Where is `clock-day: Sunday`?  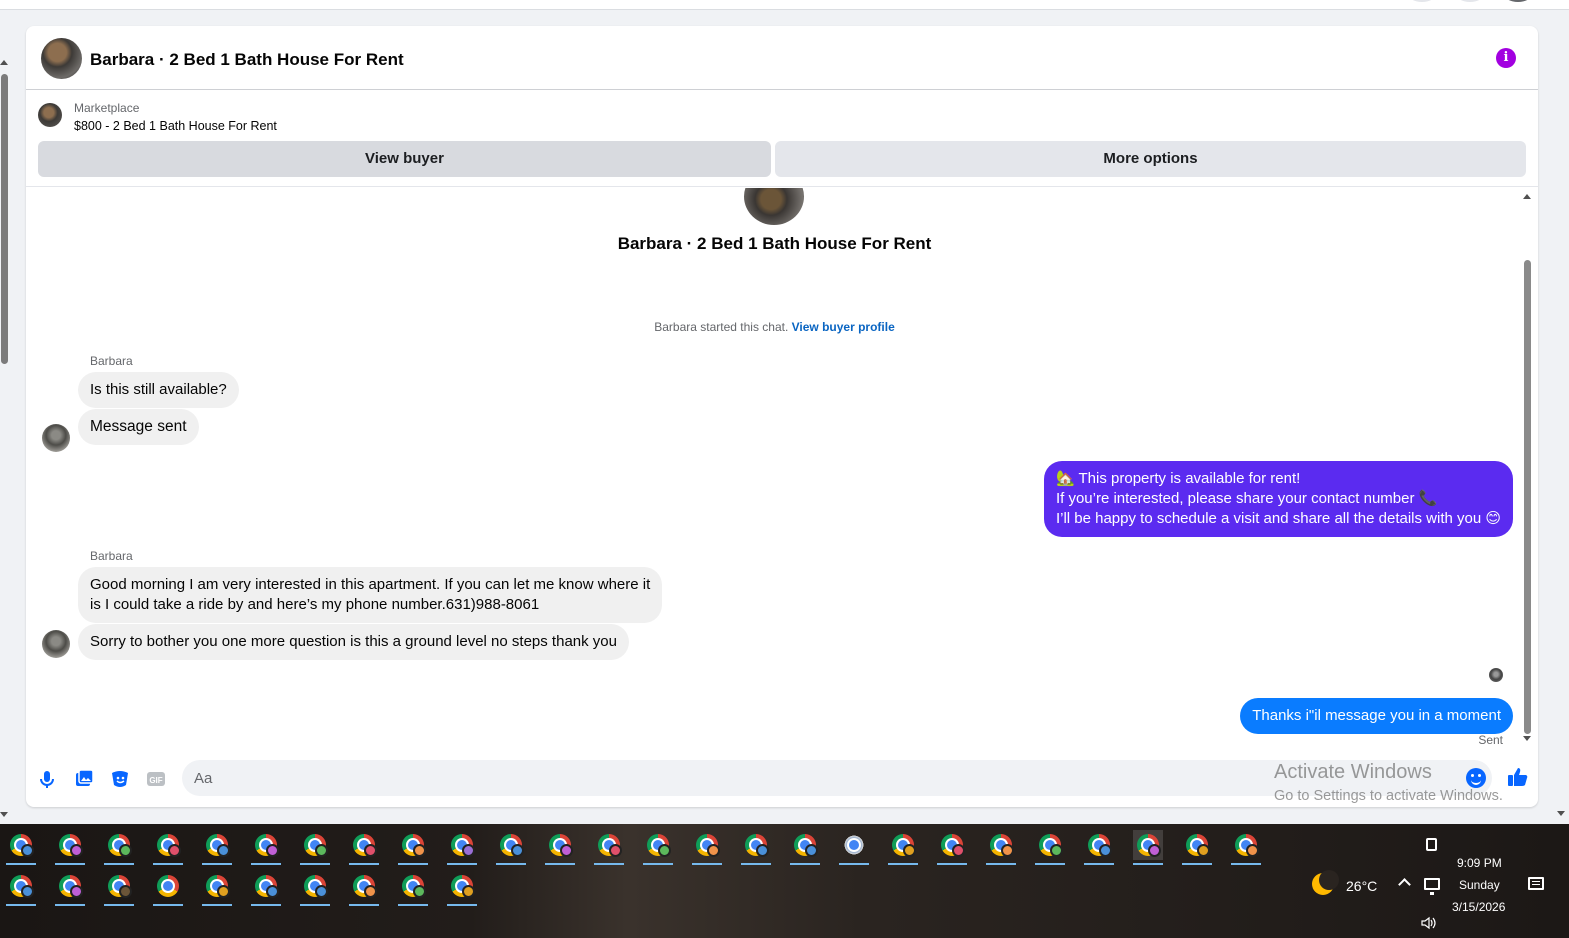 clock-day: Sunday is located at coordinates (1479, 885).